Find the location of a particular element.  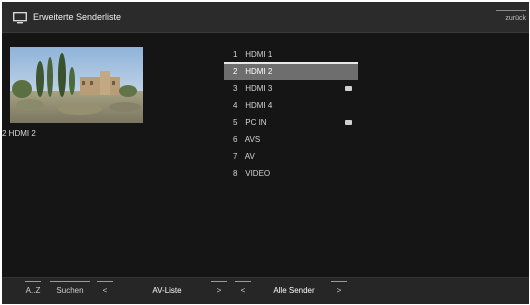

footer-bar: A..Z Suchen < AV-Liste > < Alle Sender > is located at coordinates (265, 290).